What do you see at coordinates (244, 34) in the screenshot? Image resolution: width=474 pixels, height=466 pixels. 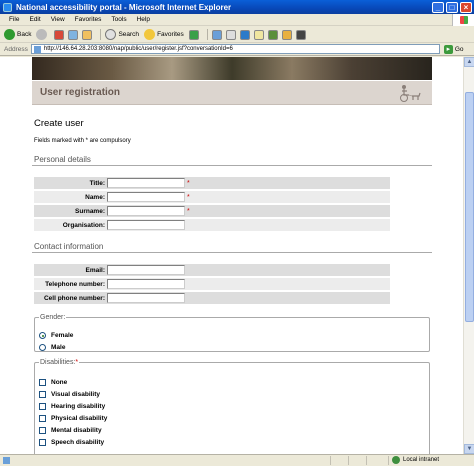 I see `edit-icon` at bounding box center [244, 34].